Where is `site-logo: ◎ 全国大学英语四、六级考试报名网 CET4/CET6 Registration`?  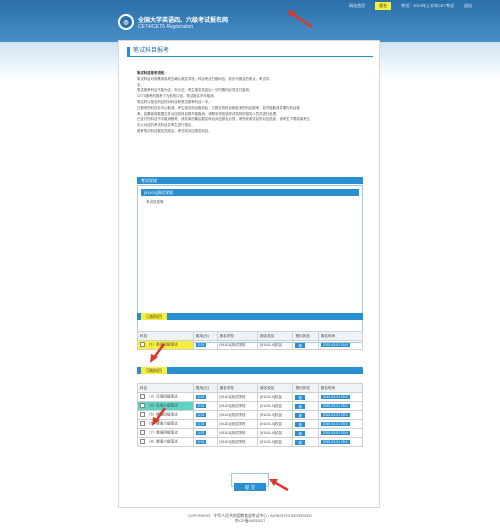
site-logo: ◎ 全国大学英语四、六级考试报名网 CET4/CET6 Registration is located at coordinates (173, 22).